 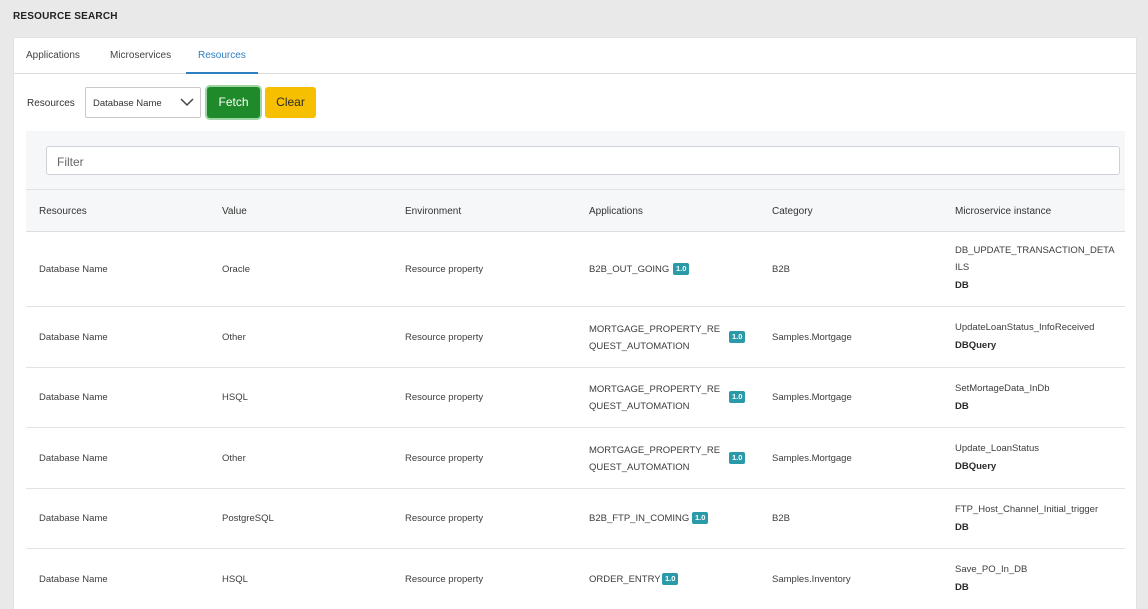 What do you see at coordinates (1002, 397) in the screenshot?
I see `cell-microservice: SetMortageData_InDb DB` at bounding box center [1002, 397].